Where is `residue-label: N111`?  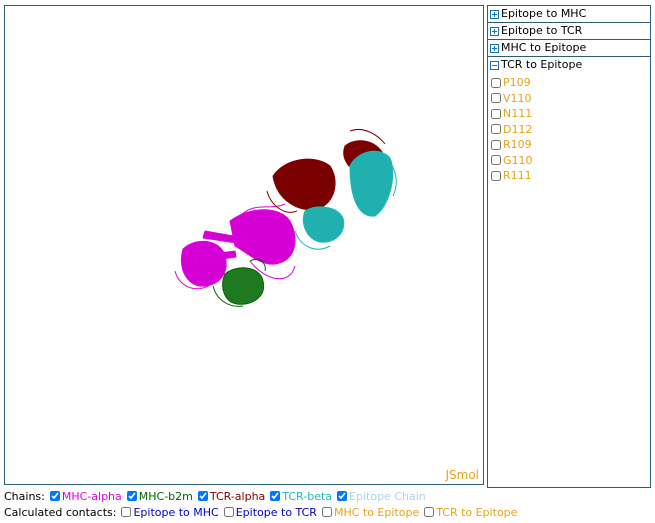 residue-label: N111 is located at coordinates (518, 114).